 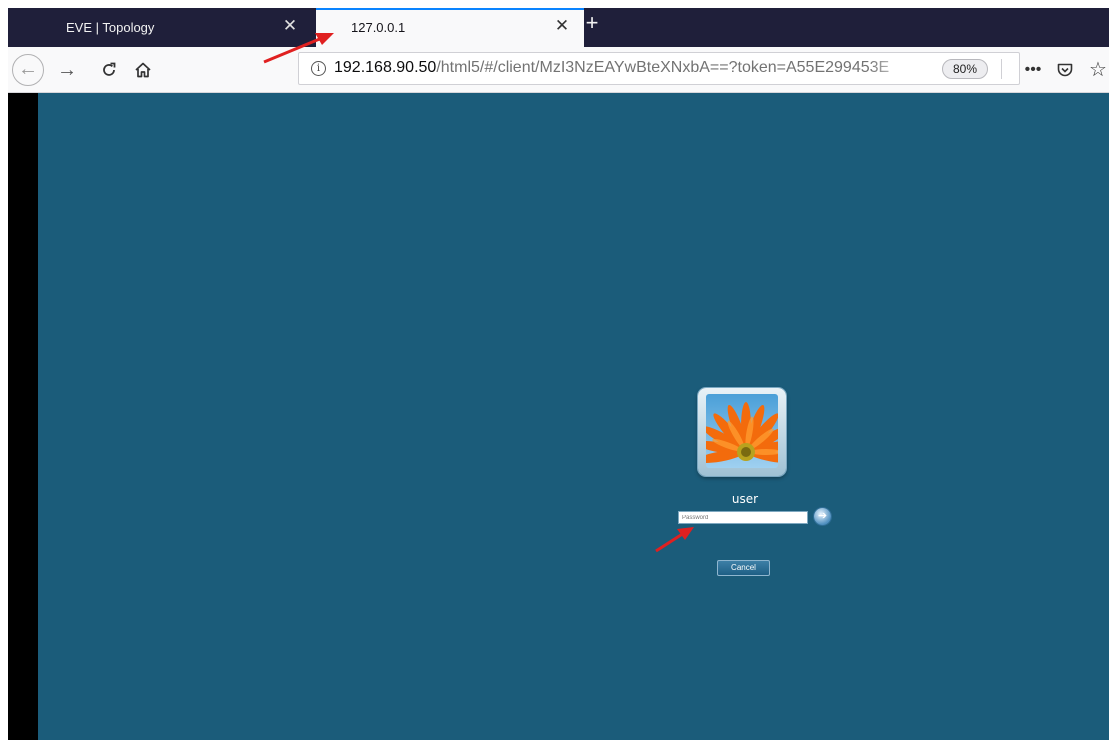 I want to click on flower-picture, so click(x=742, y=431).